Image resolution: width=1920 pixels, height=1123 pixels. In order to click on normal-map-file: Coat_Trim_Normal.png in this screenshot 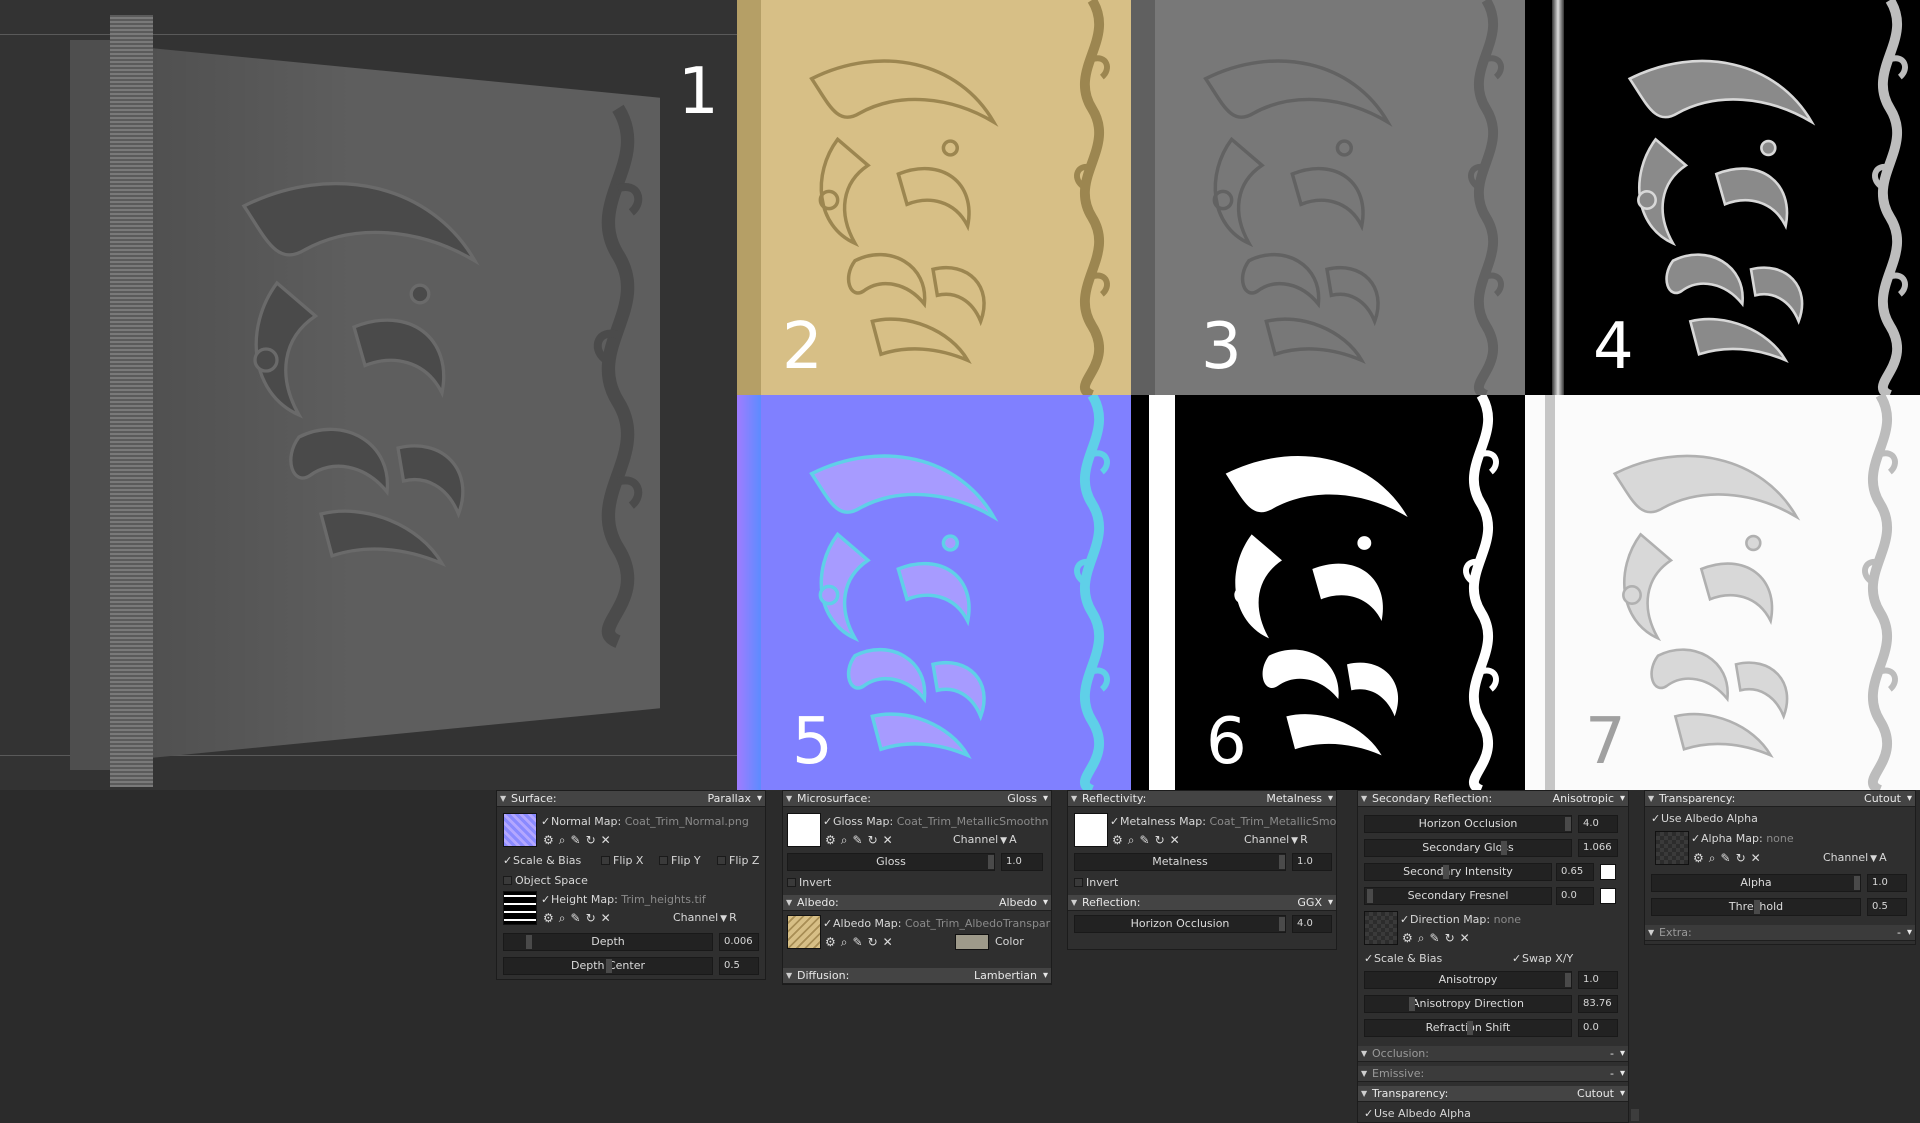, I will do `click(687, 821)`.